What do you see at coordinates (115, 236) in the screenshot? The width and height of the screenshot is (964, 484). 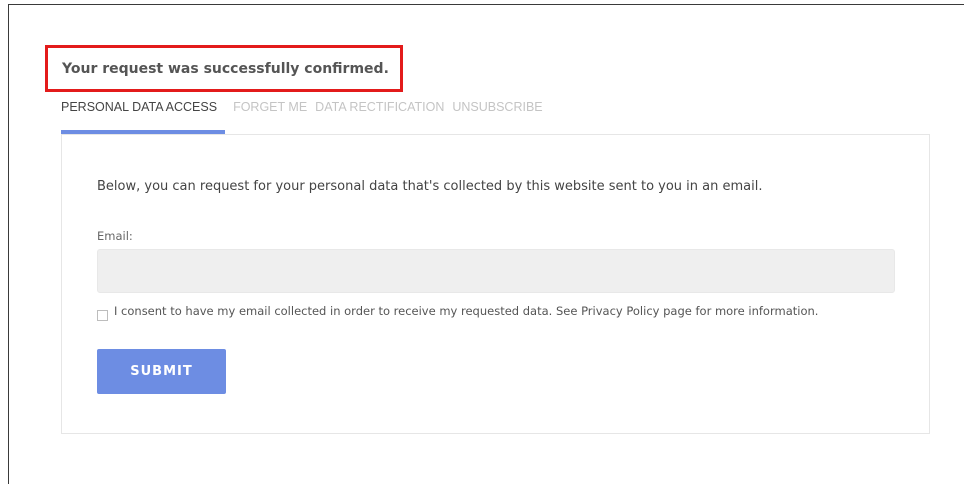 I see `email-label: Email:` at bounding box center [115, 236].